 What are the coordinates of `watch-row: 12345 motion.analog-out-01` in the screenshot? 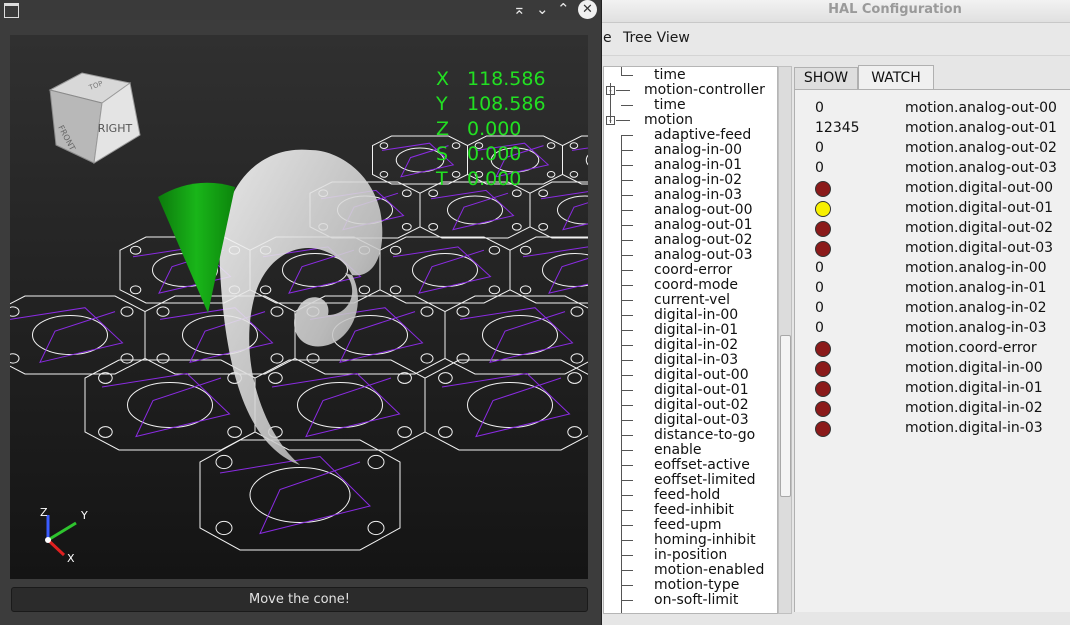 It's located at (932, 129).